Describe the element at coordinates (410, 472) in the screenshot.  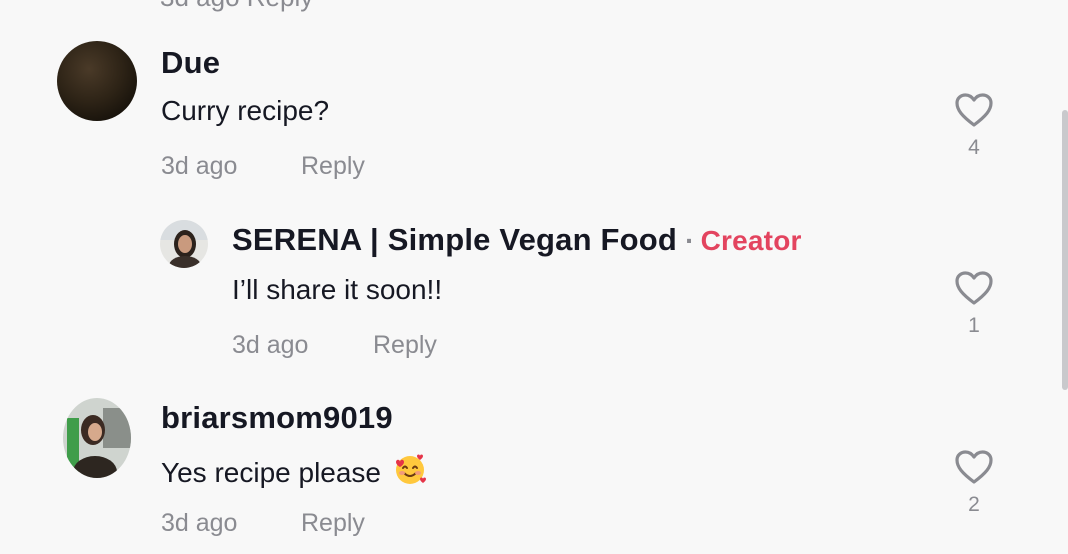
I see `smiling-face-with-hearts-icon` at that location.